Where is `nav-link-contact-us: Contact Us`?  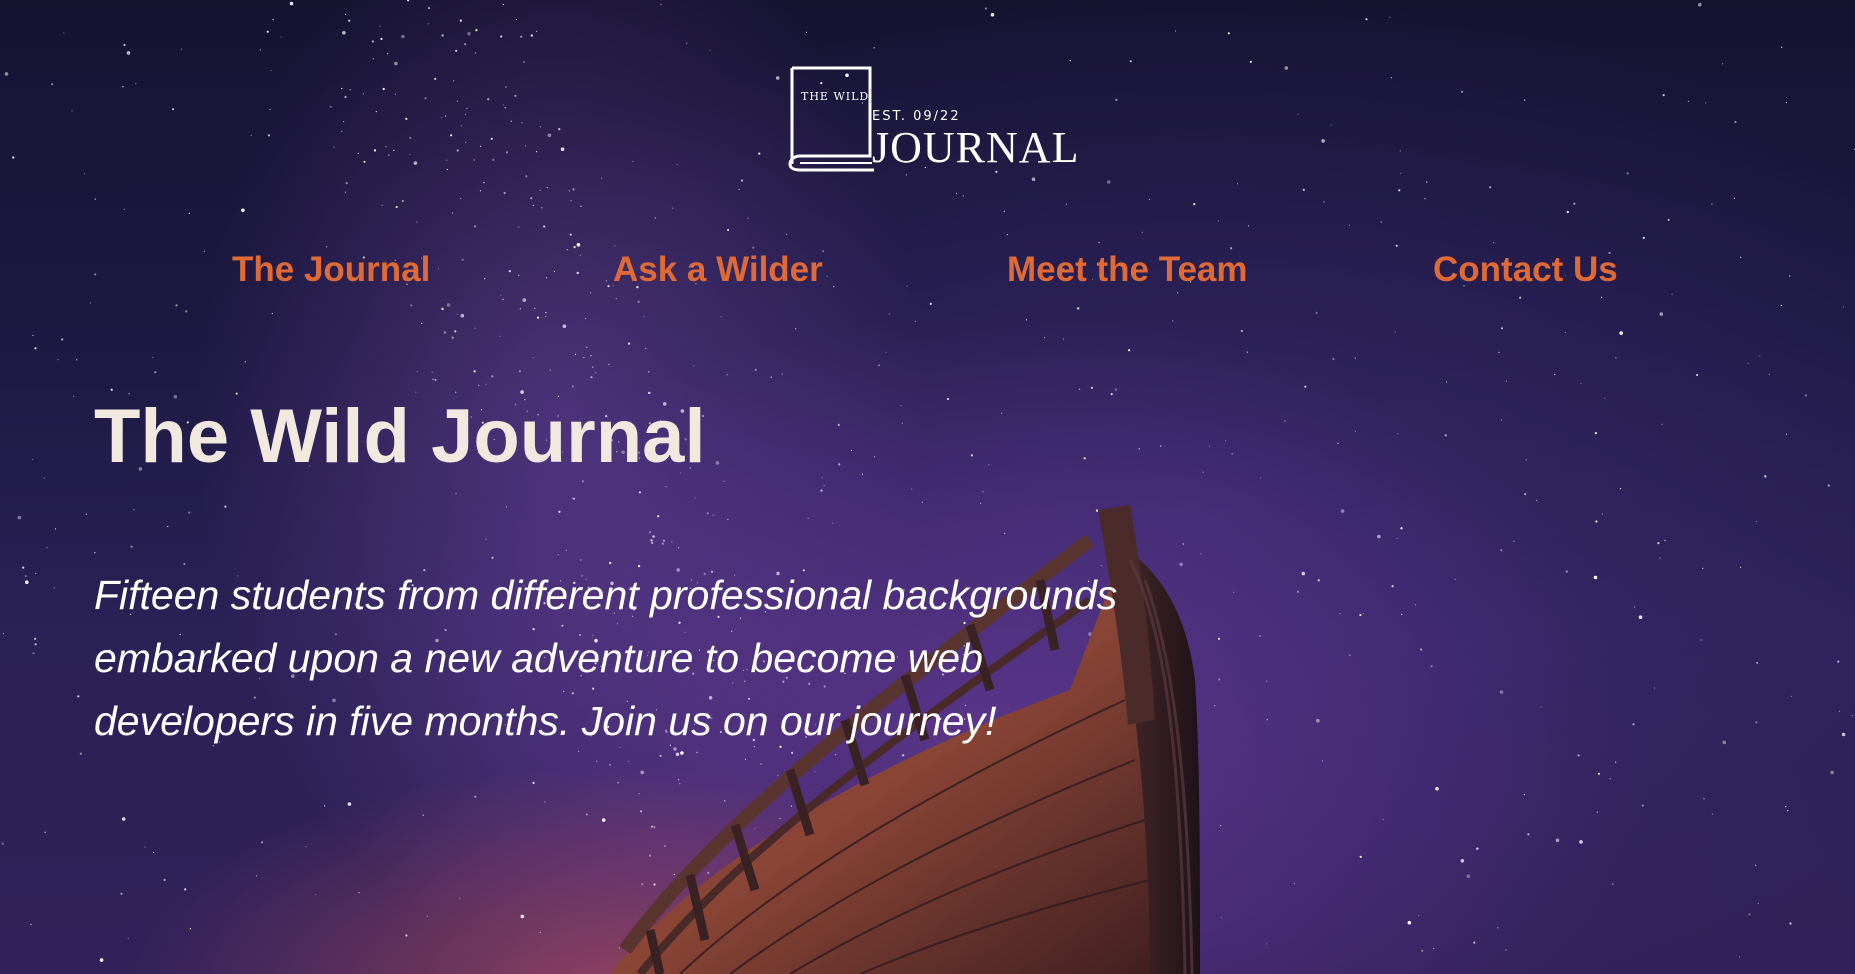 nav-link-contact-us: Contact Us is located at coordinates (1525, 270).